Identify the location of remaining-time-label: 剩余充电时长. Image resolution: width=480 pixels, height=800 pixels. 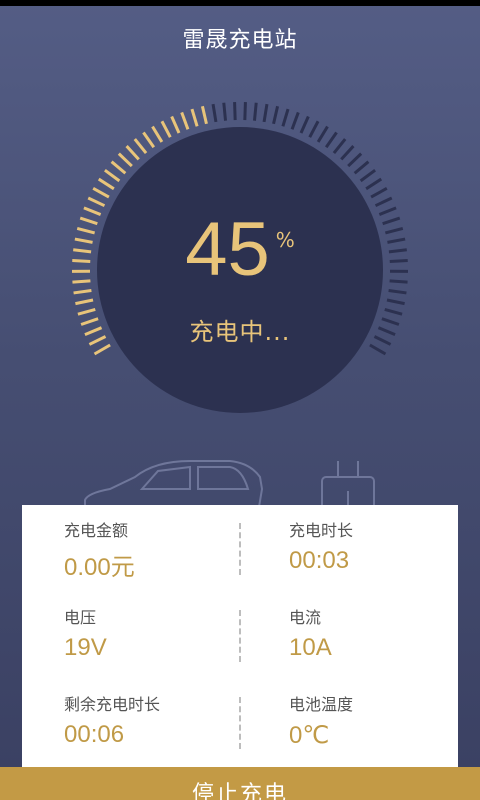
(112, 704).